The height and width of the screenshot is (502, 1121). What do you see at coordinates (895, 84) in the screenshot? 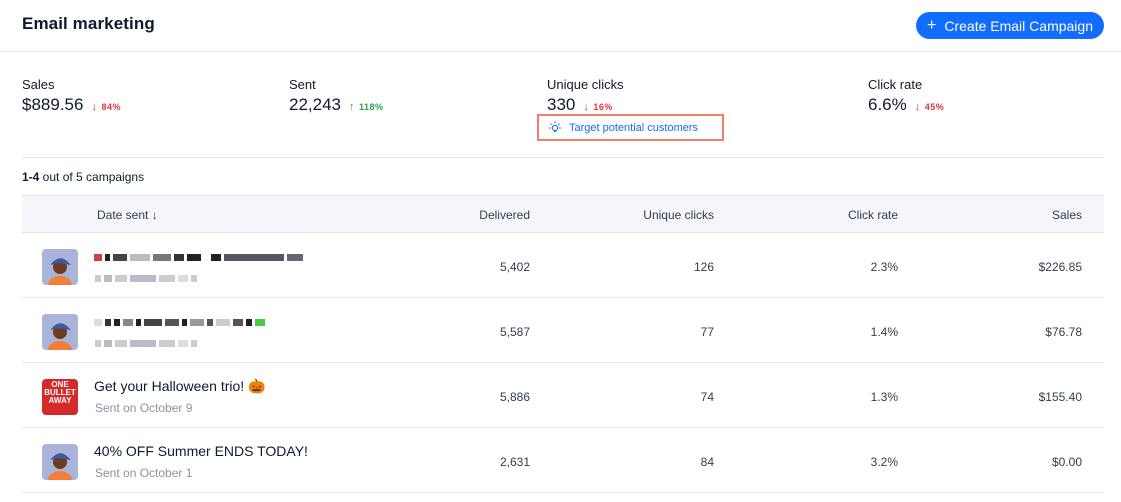
I see `stat-label: Click rate` at bounding box center [895, 84].